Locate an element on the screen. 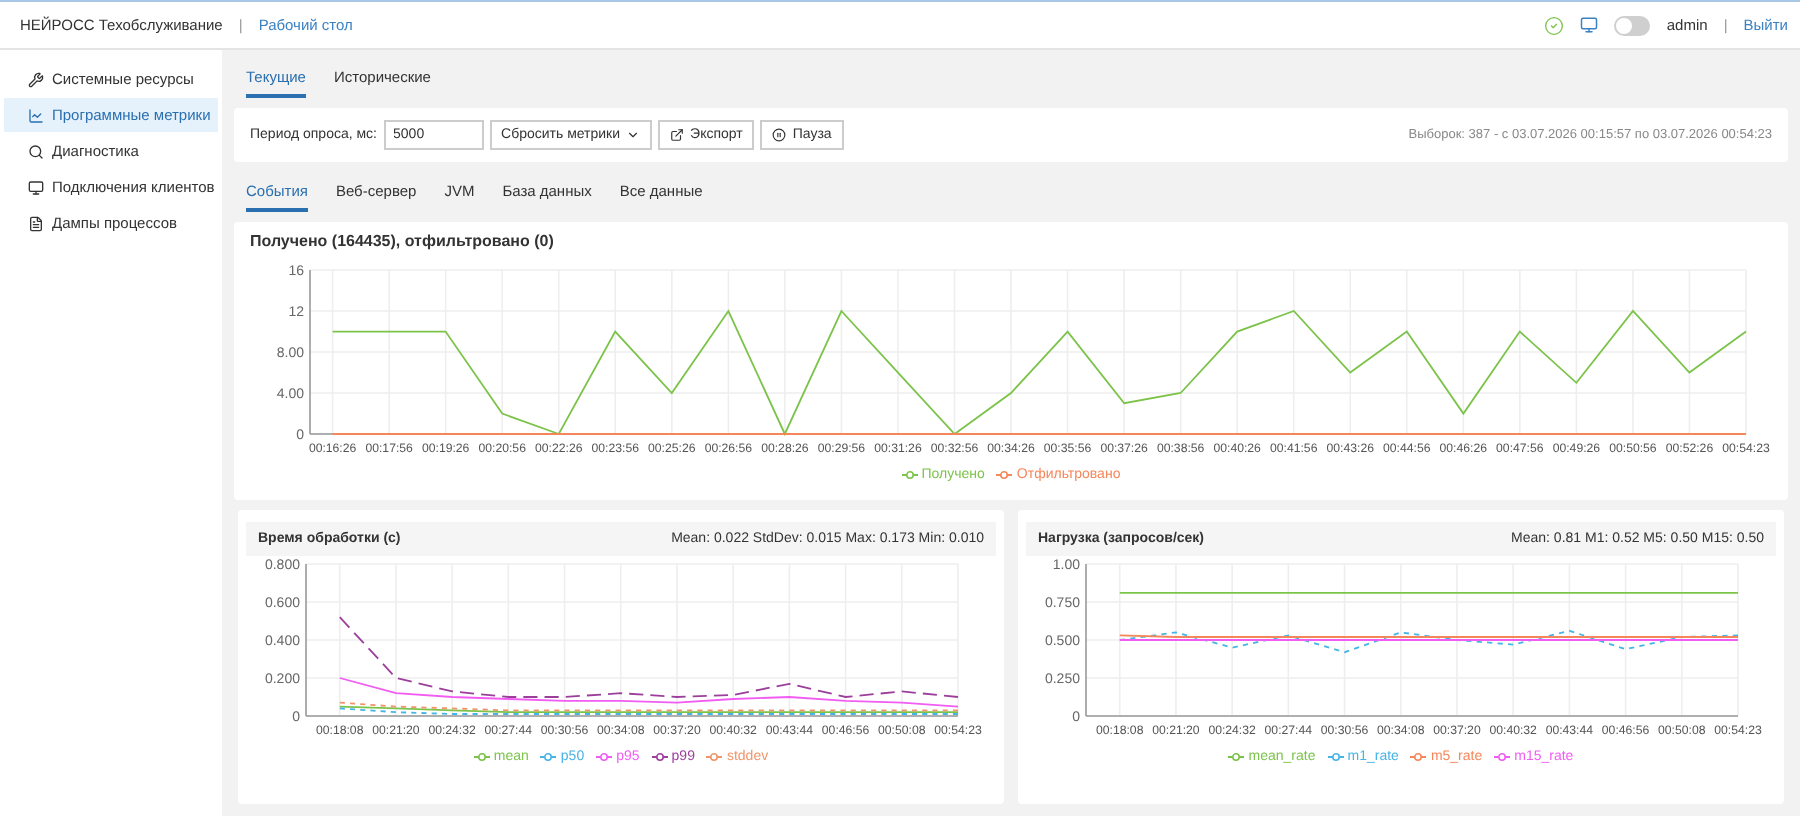 The image size is (1800, 816). export-icon is located at coordinates (677, 135).